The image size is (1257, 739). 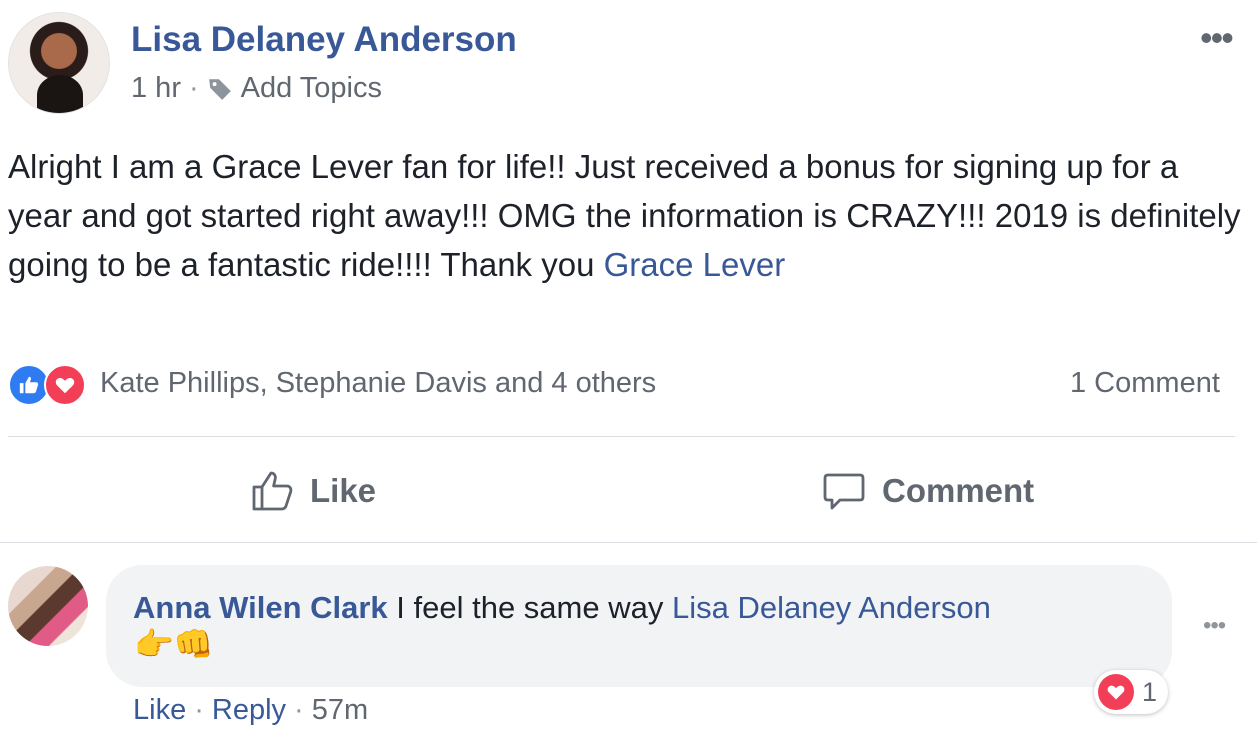 What do you see at coordinates (48, 606) in the screenshot?
I see `commenter-avatar` at bounding box center [48, 606].